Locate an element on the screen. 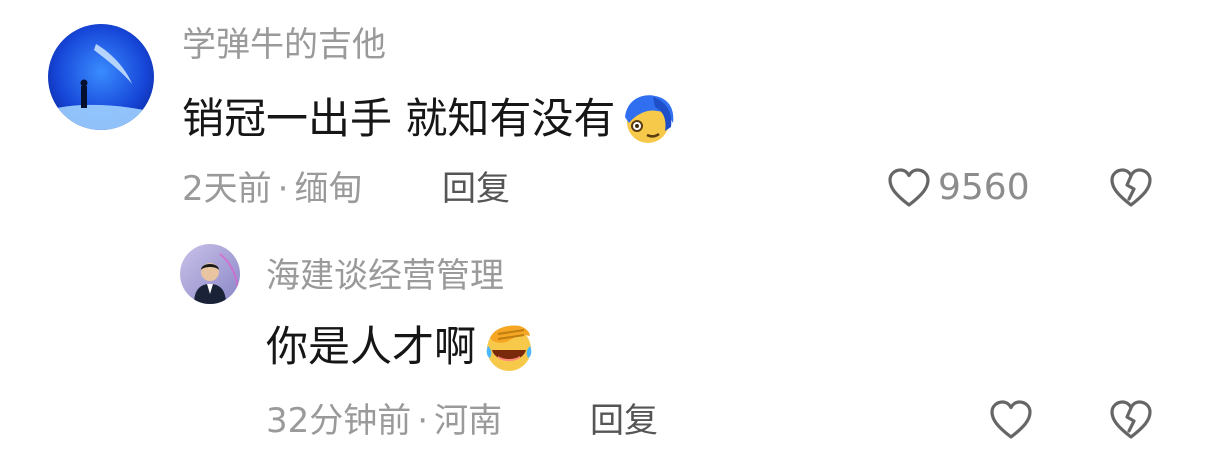 This screenshot has height=468, width=1206. comment-time: 32分钟前 is located at coordinates (339, 421).